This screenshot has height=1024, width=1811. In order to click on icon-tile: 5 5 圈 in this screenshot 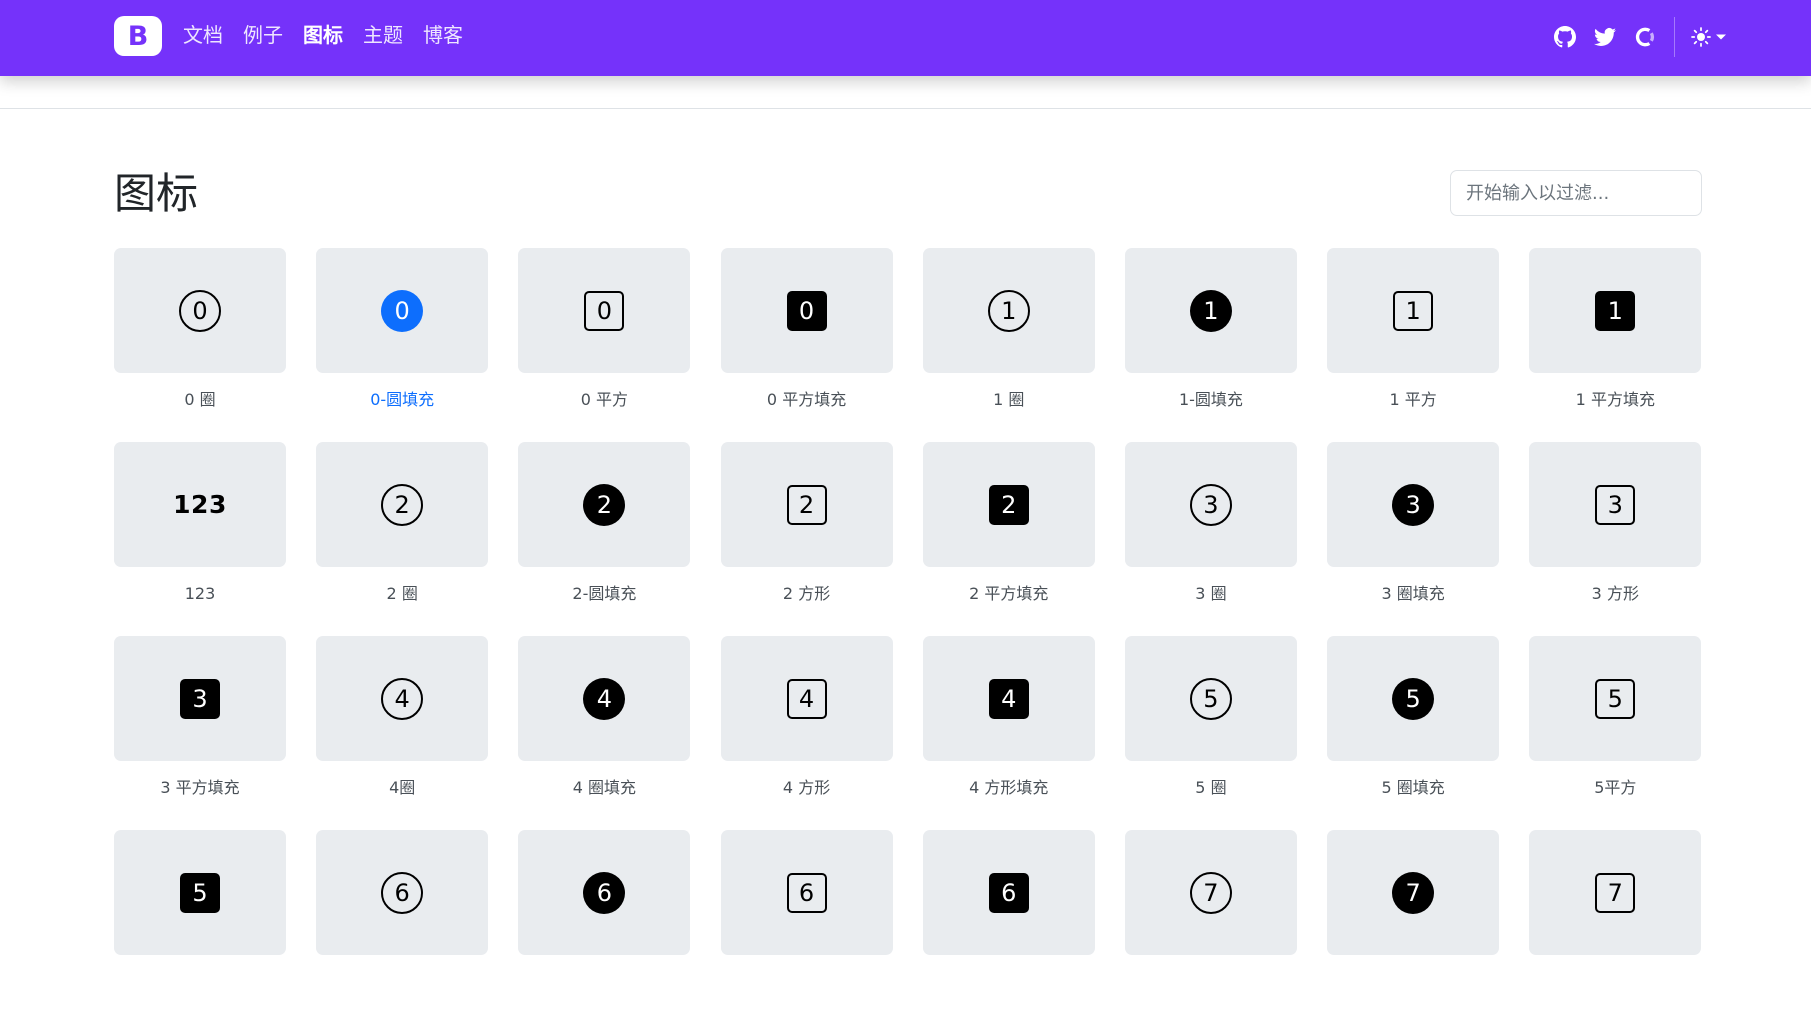, I will do `click(1210, 733)`.